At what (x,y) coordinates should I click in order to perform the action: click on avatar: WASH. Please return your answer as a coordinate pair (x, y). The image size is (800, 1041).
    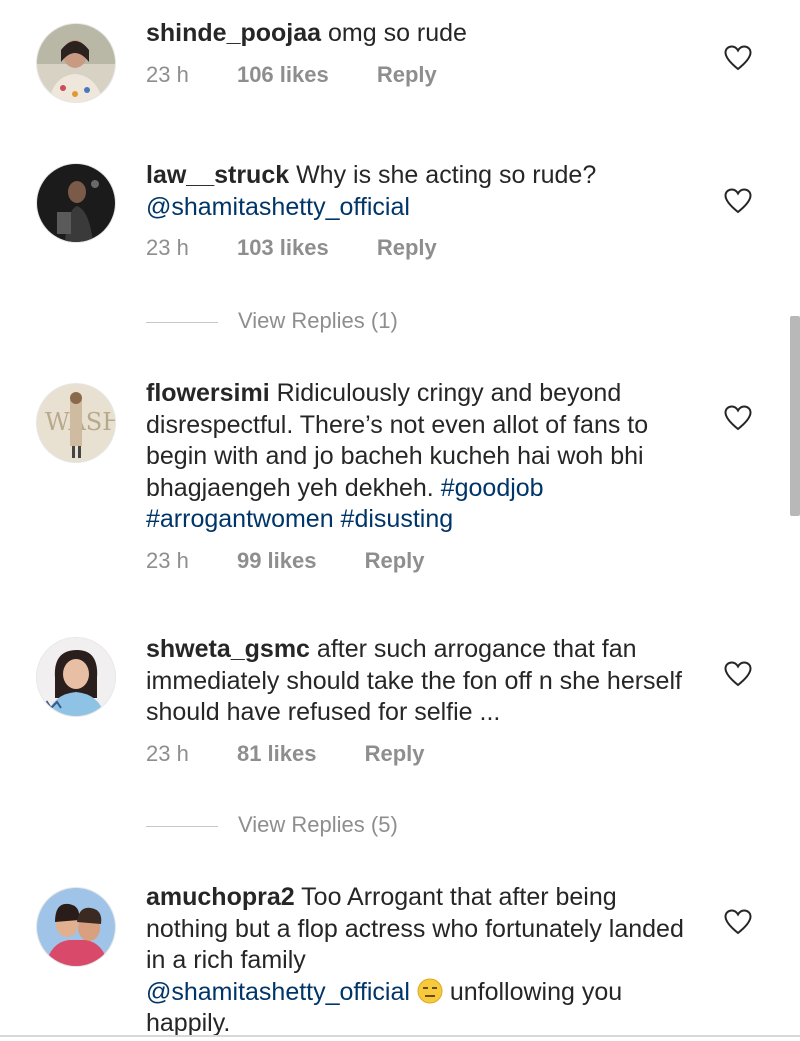
    Looking at the image, I should click on (76, 423).